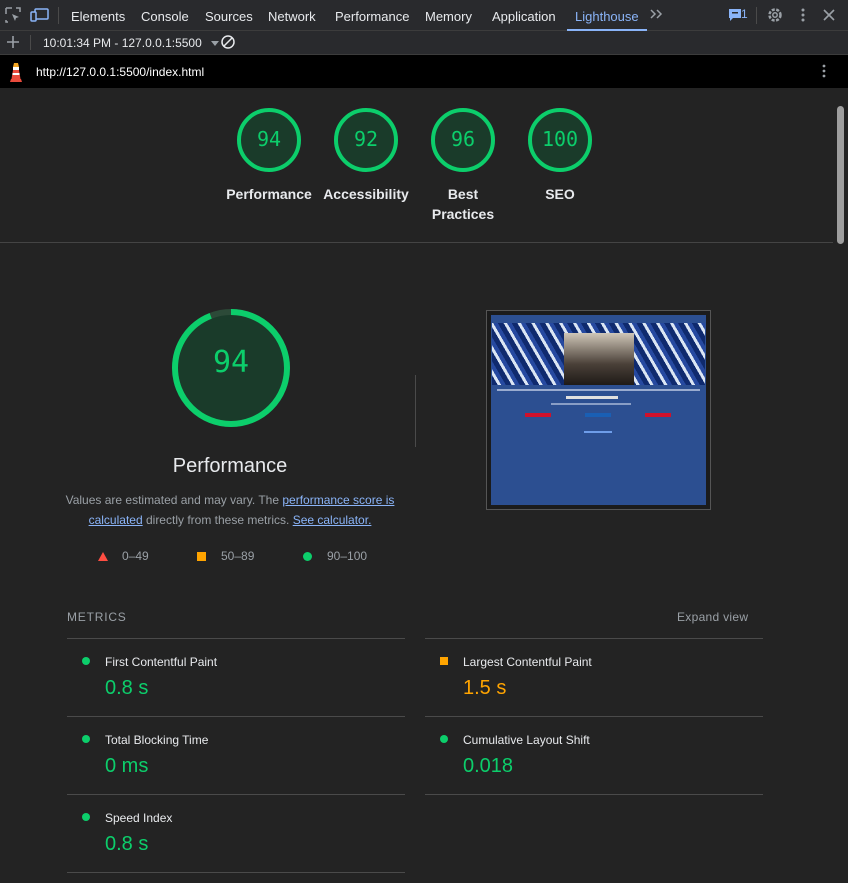 This screenshot has width=848, height=883. I want to click on report-selector: 10:01:34 PM - 127.0.0.1:5500, so click(131, 43).